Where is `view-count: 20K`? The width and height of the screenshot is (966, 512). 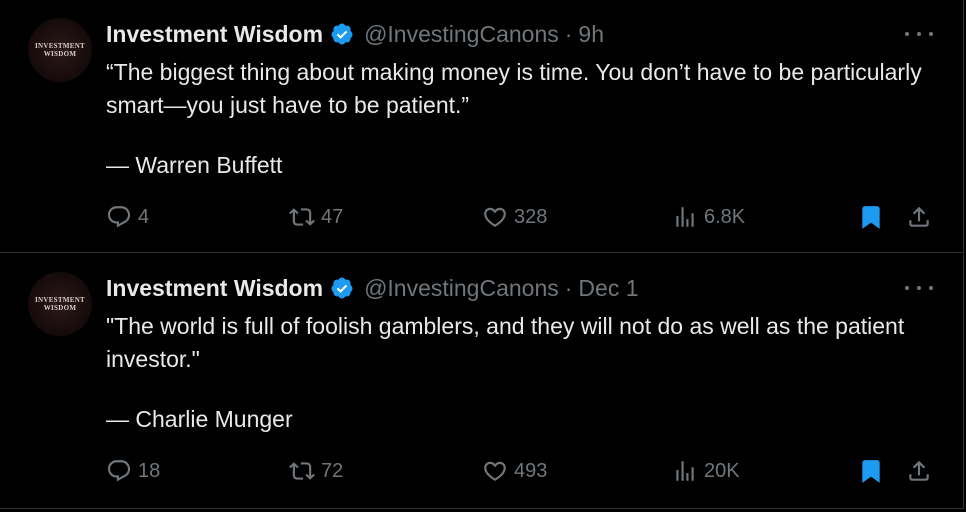
view-count: 20K is located at coordinates (722, 470).